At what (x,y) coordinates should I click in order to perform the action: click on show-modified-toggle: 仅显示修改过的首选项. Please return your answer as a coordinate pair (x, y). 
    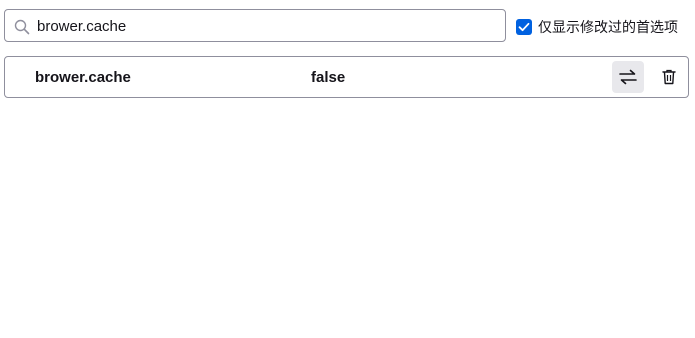
    Looking at the image, I should click on (597, 27).